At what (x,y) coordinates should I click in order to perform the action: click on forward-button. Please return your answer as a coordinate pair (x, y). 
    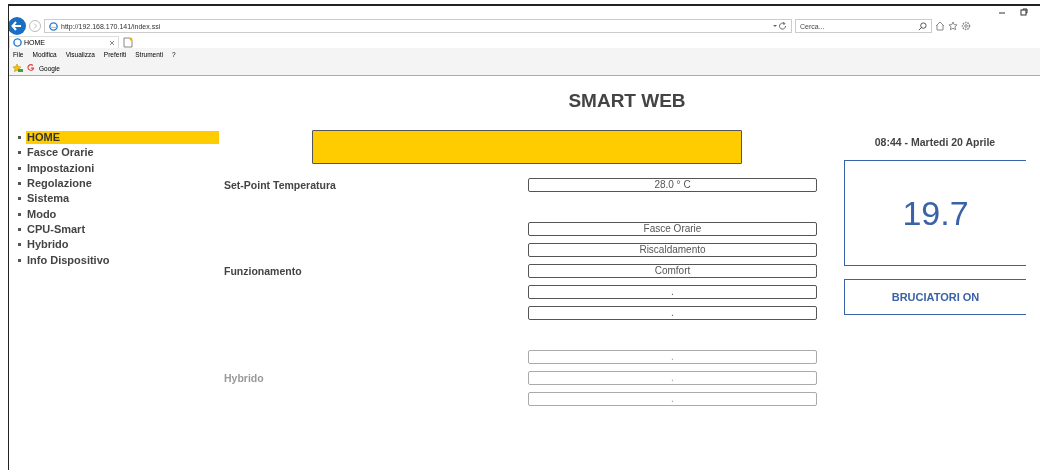
    Looking at the image, I should click on (35, 26).